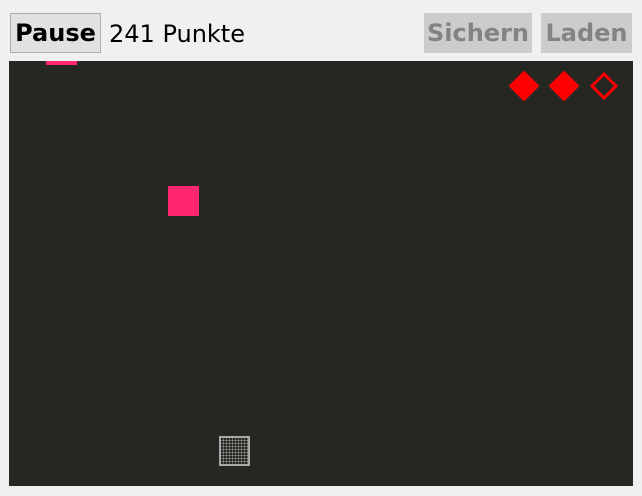  I want to click on life-diamond-outline-icon, so click(604, 86).